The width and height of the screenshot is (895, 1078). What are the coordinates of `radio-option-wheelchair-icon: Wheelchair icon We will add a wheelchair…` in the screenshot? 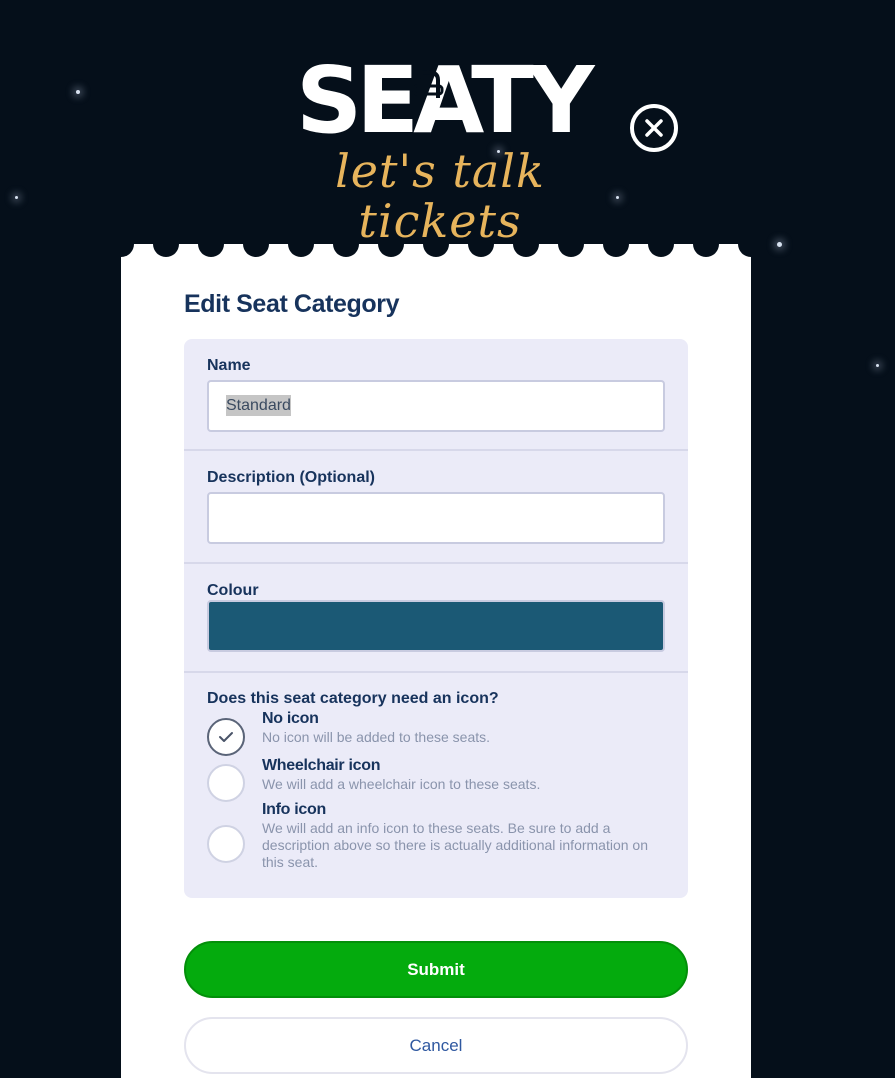 It's located at (437, 780).